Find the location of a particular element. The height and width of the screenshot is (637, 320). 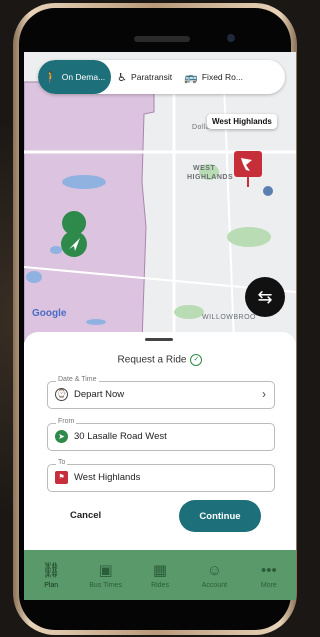

phone-top-bar is located at coordinates (160, 36).